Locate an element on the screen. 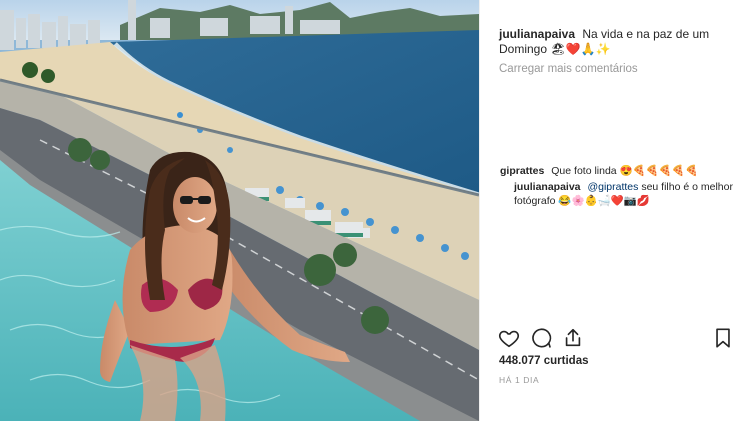 Image resolution: width=750 pixels, height=421 pixels. comment-emojis: 😍🍕🍕🍕🍕🍕 is located at coordinates (659, 171).